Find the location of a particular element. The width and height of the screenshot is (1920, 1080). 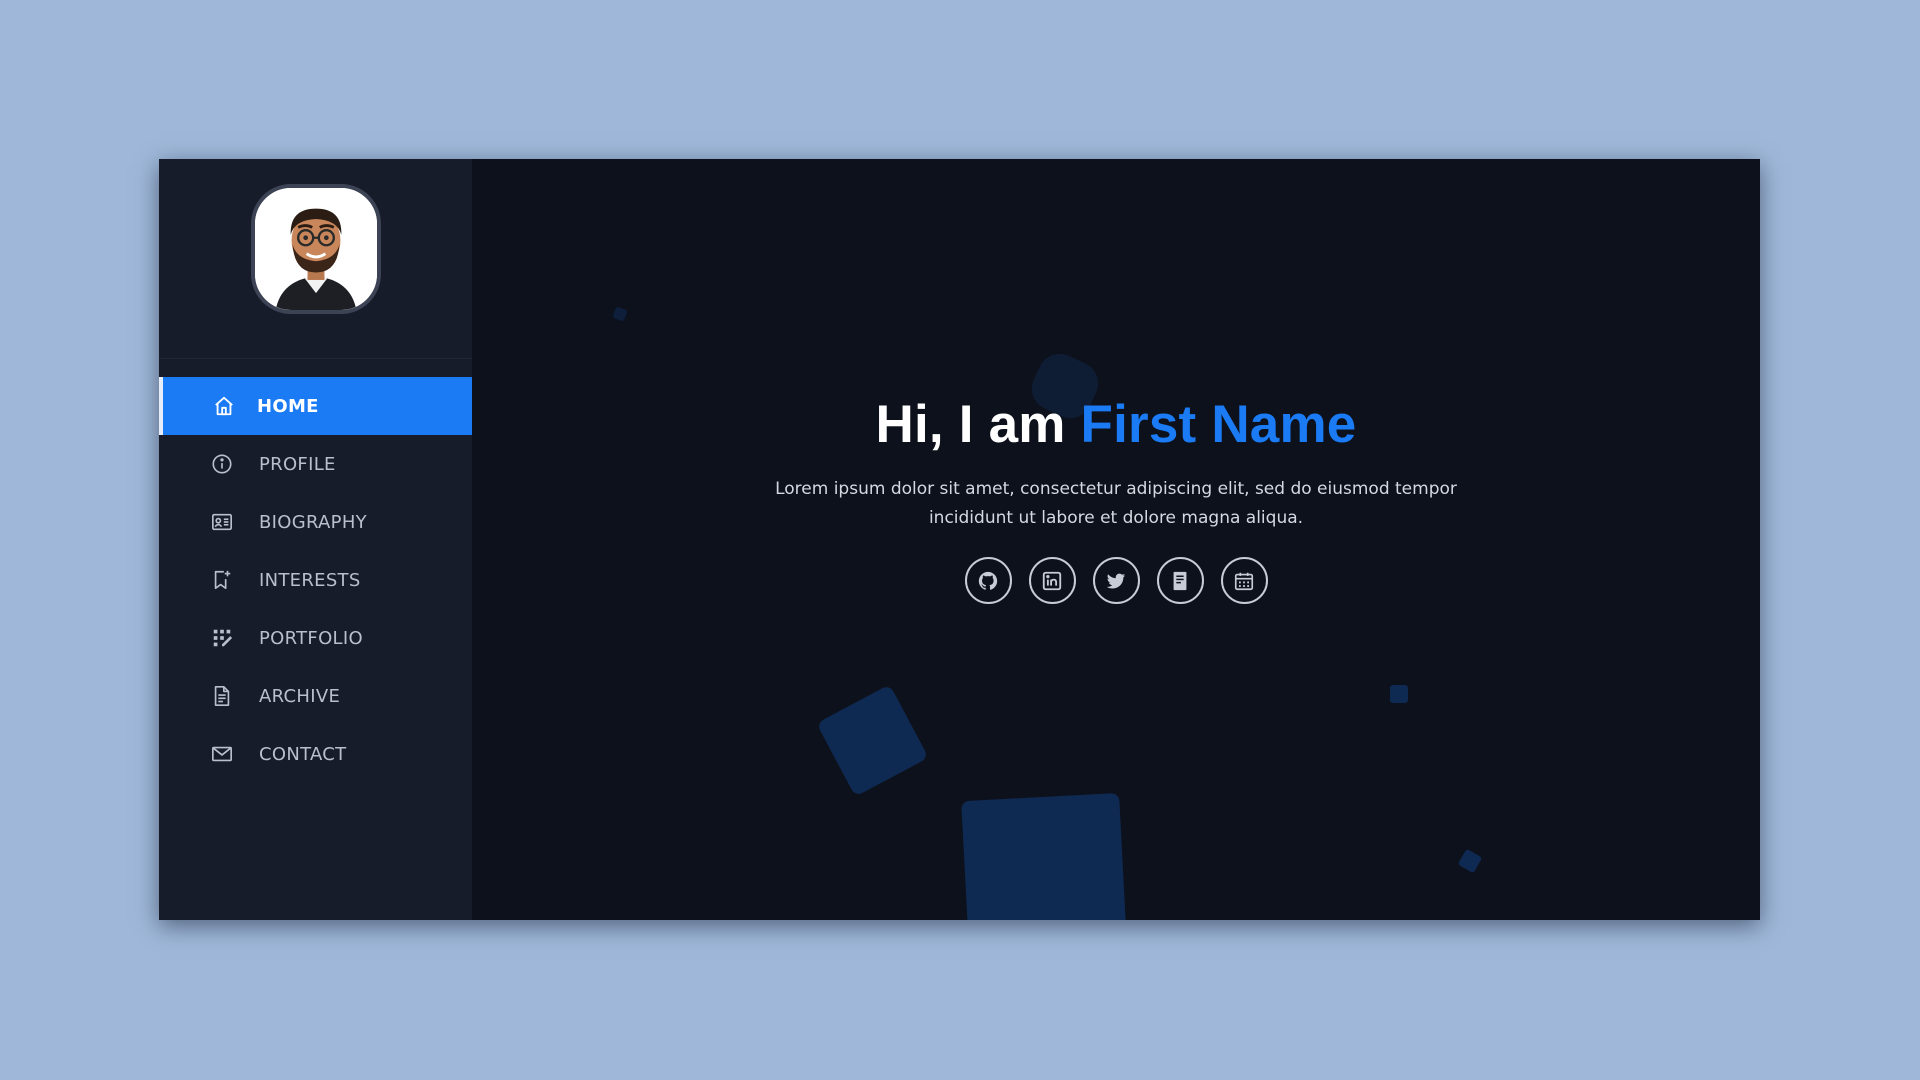

grid-pencil-icon is located at coordinates (222, 638).